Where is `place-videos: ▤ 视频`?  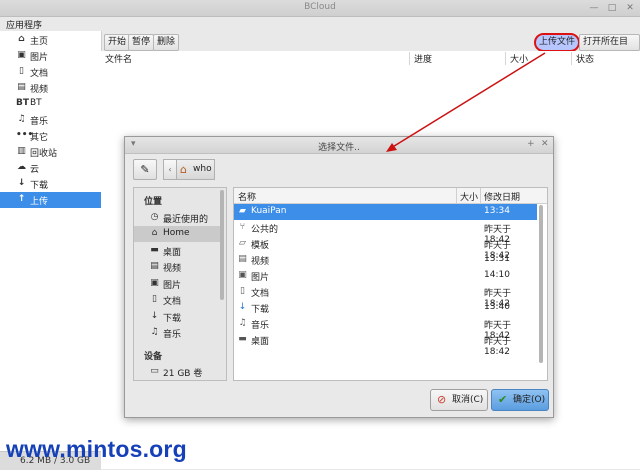
place-videos: ▤ 视频 is located at coordinates (177, 267).